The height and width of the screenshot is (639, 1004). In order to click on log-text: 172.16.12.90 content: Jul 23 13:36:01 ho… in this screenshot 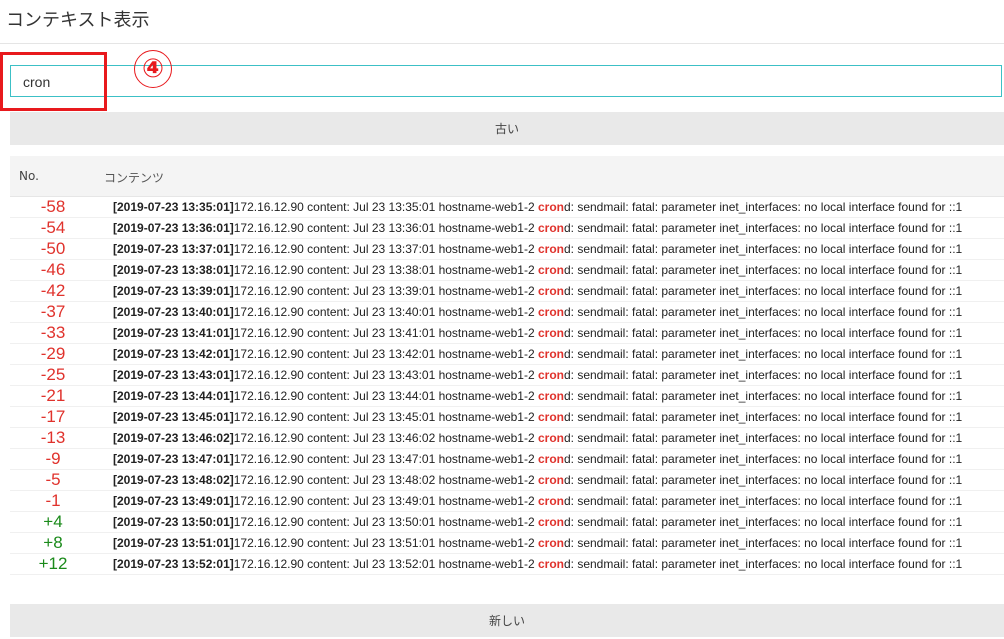, I will do `click(385, 228)`.